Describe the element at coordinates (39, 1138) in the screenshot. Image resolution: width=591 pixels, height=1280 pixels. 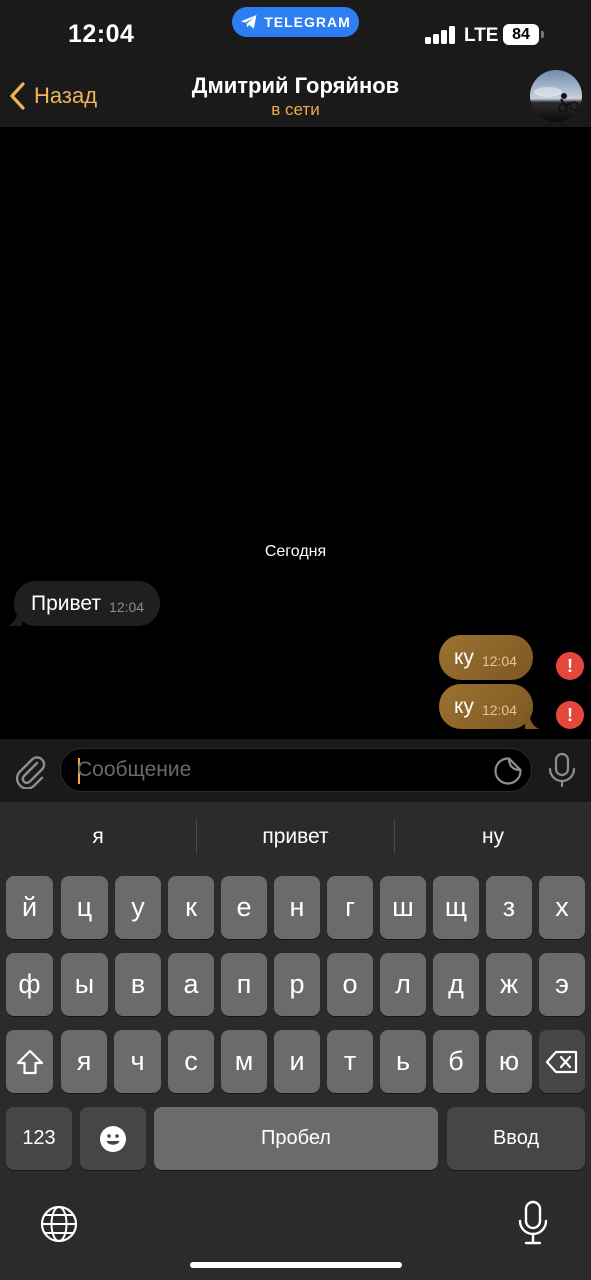
I see `numbers-key: 123` at that location.